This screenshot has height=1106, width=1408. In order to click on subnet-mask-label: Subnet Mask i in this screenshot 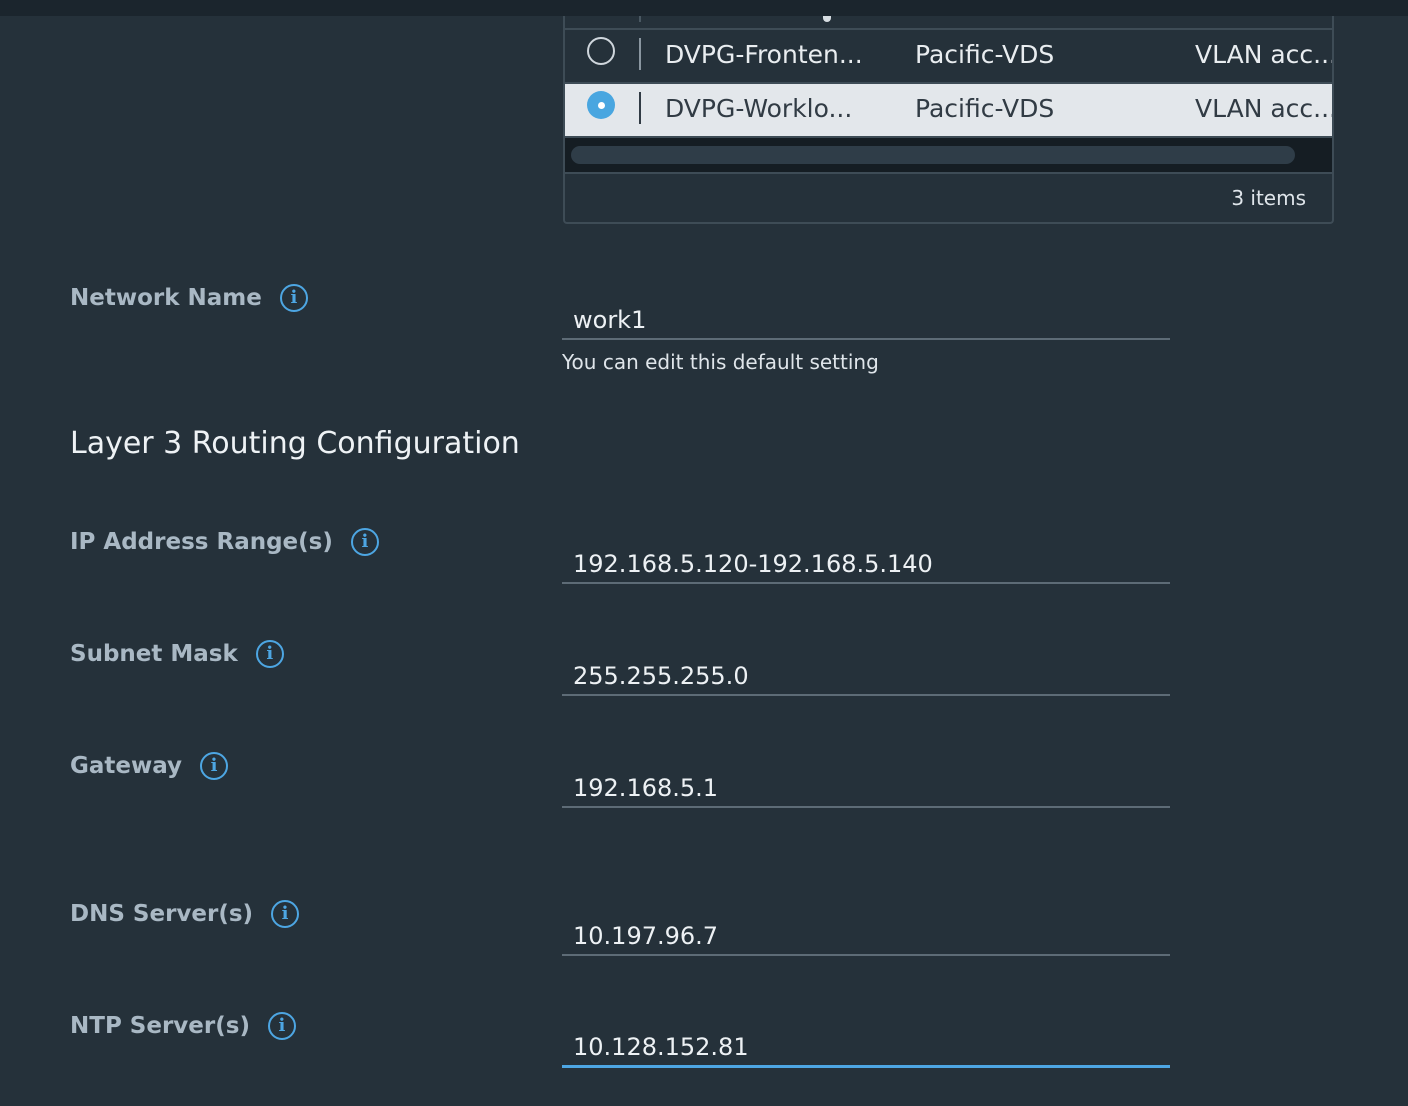, I will do `click(177, 654)`.